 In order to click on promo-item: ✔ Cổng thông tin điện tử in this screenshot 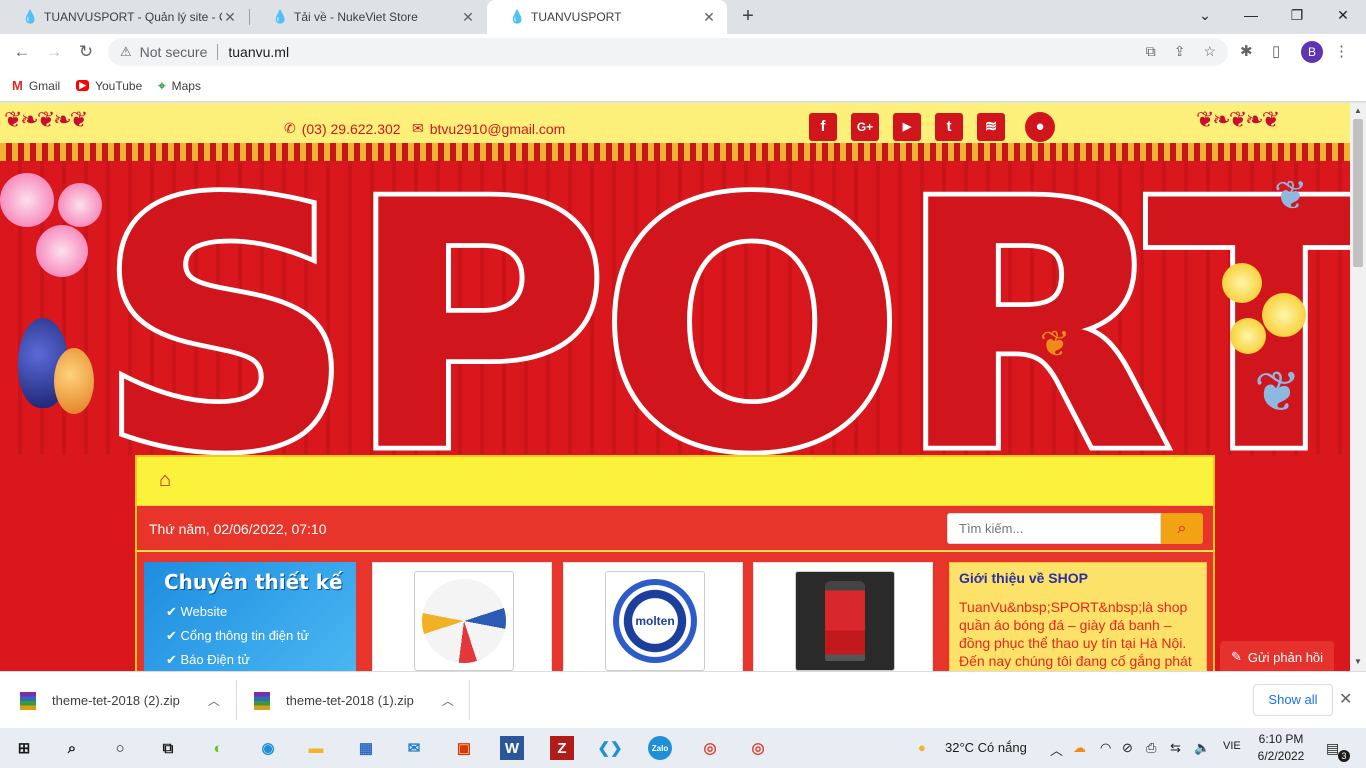, I will do `click(238, 635)`.